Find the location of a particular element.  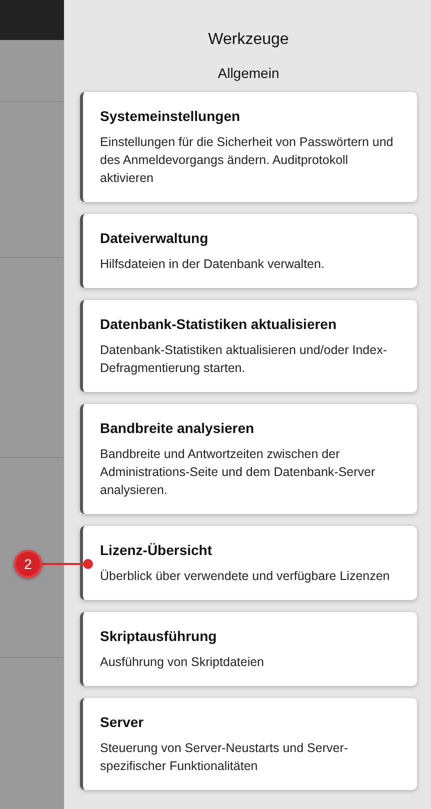

card-title: Dateiverwaltung is located at coordinates (155, 238).